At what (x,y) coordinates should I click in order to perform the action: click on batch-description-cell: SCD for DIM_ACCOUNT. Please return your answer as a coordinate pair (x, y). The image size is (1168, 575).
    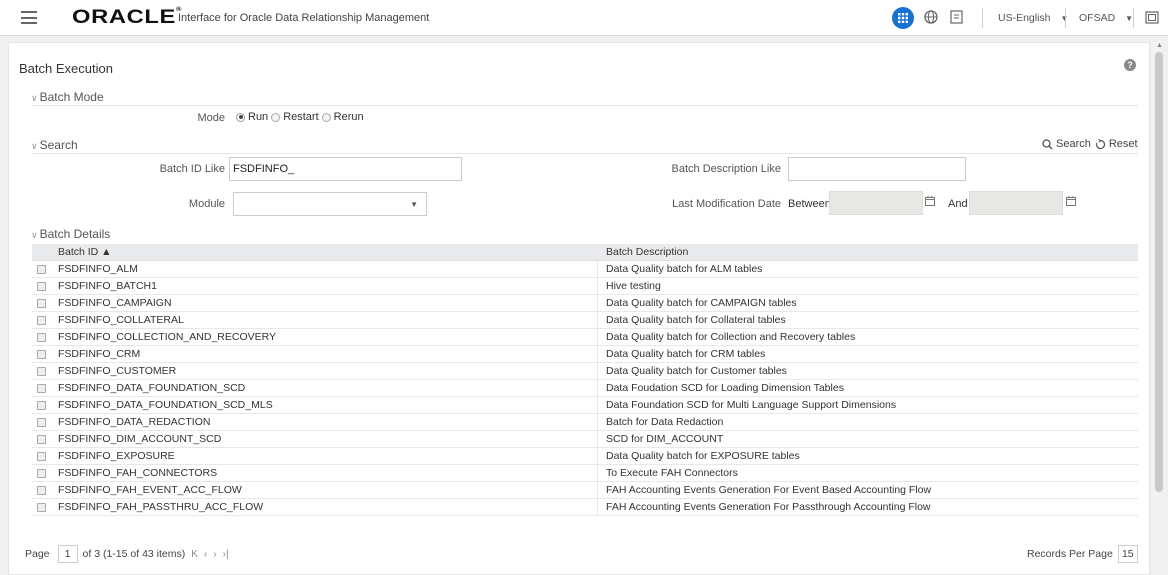
    Looking at the image, I should click on (665, 439).